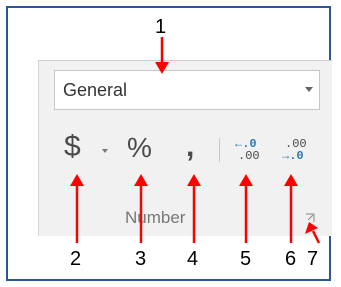 The image size is (341, 287). I want to click on callout-number-2: 2, so click(76, 259).